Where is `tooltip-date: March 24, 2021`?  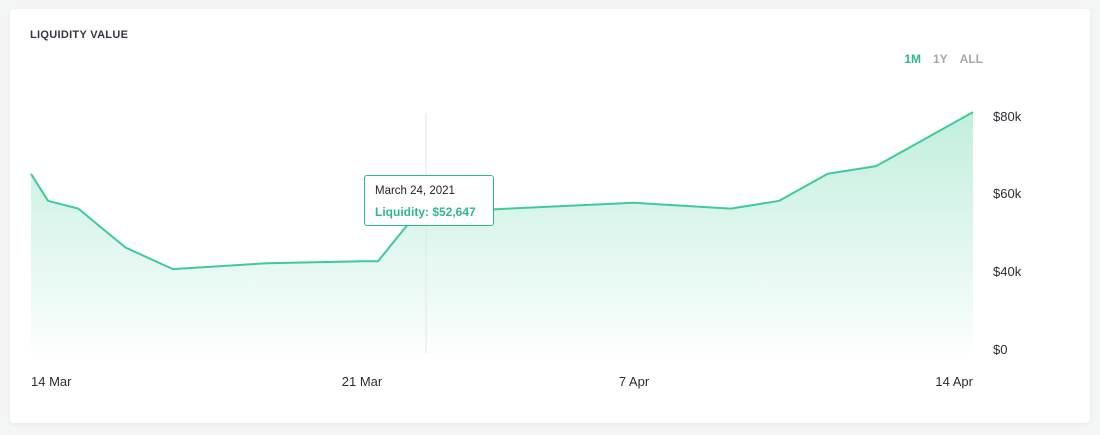
tooltip-date: March 24, 2021 is located at coordinates (415, 191).